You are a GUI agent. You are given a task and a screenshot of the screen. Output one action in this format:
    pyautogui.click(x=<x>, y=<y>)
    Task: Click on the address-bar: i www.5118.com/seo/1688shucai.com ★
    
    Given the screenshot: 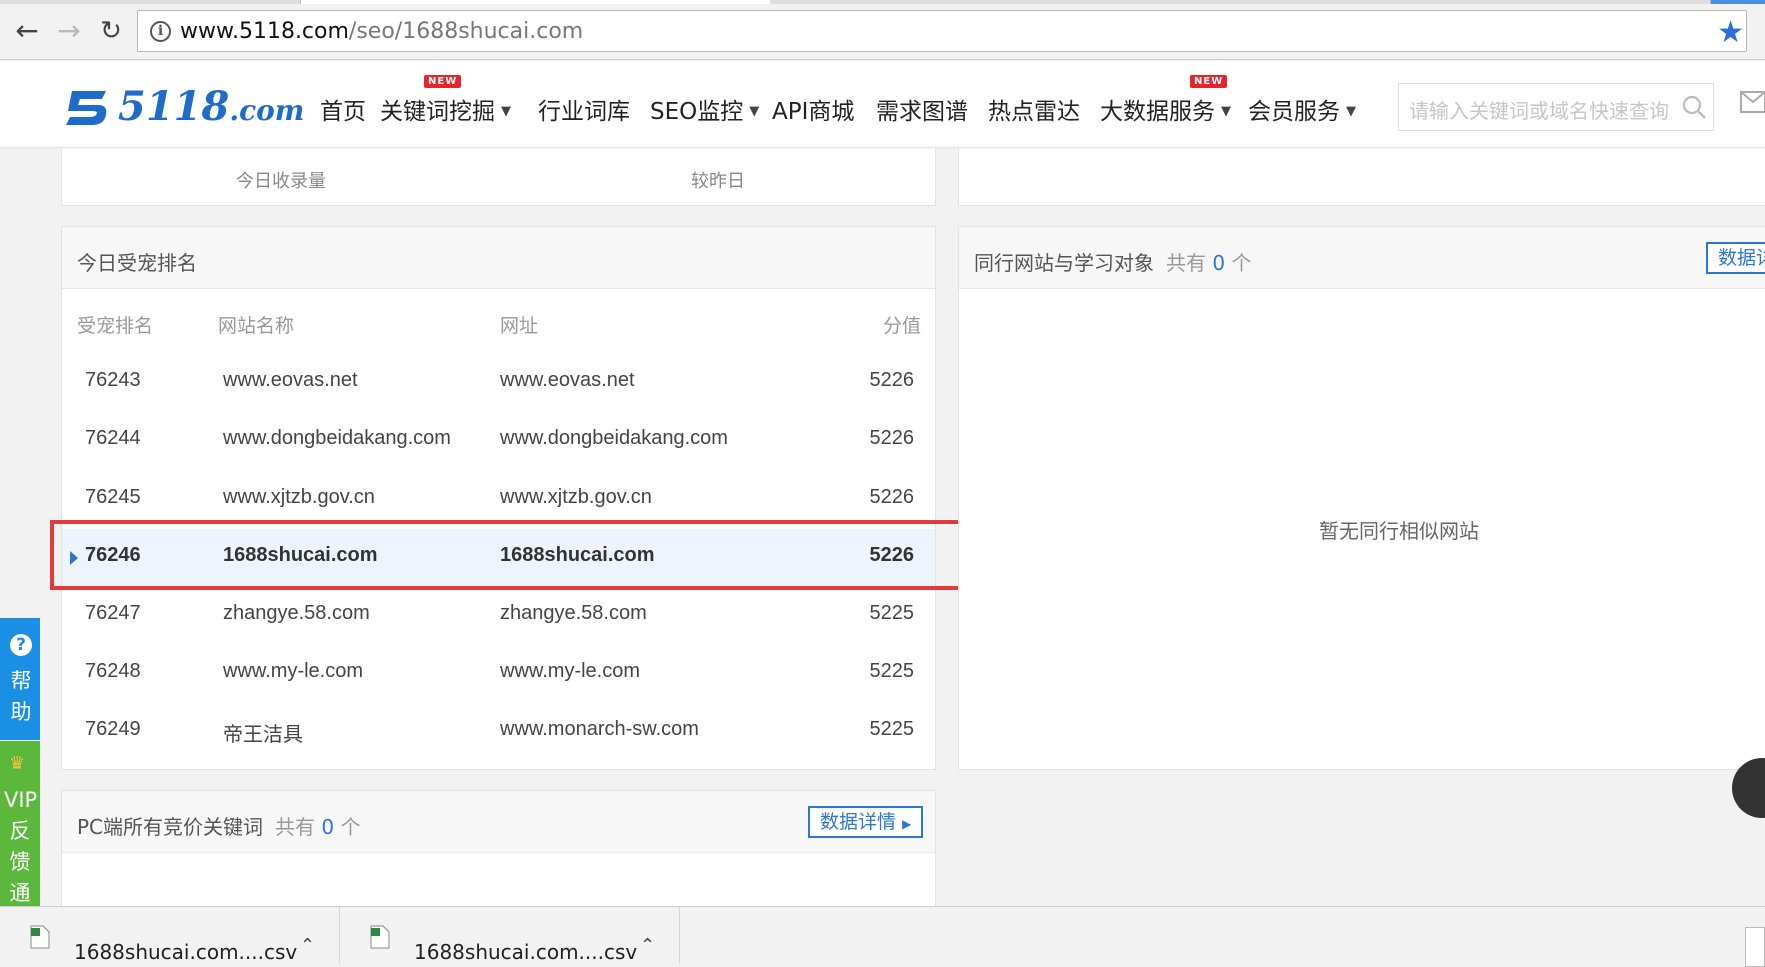 What is the action you would take?
    pyautogui.click(x=942, y=31)
    